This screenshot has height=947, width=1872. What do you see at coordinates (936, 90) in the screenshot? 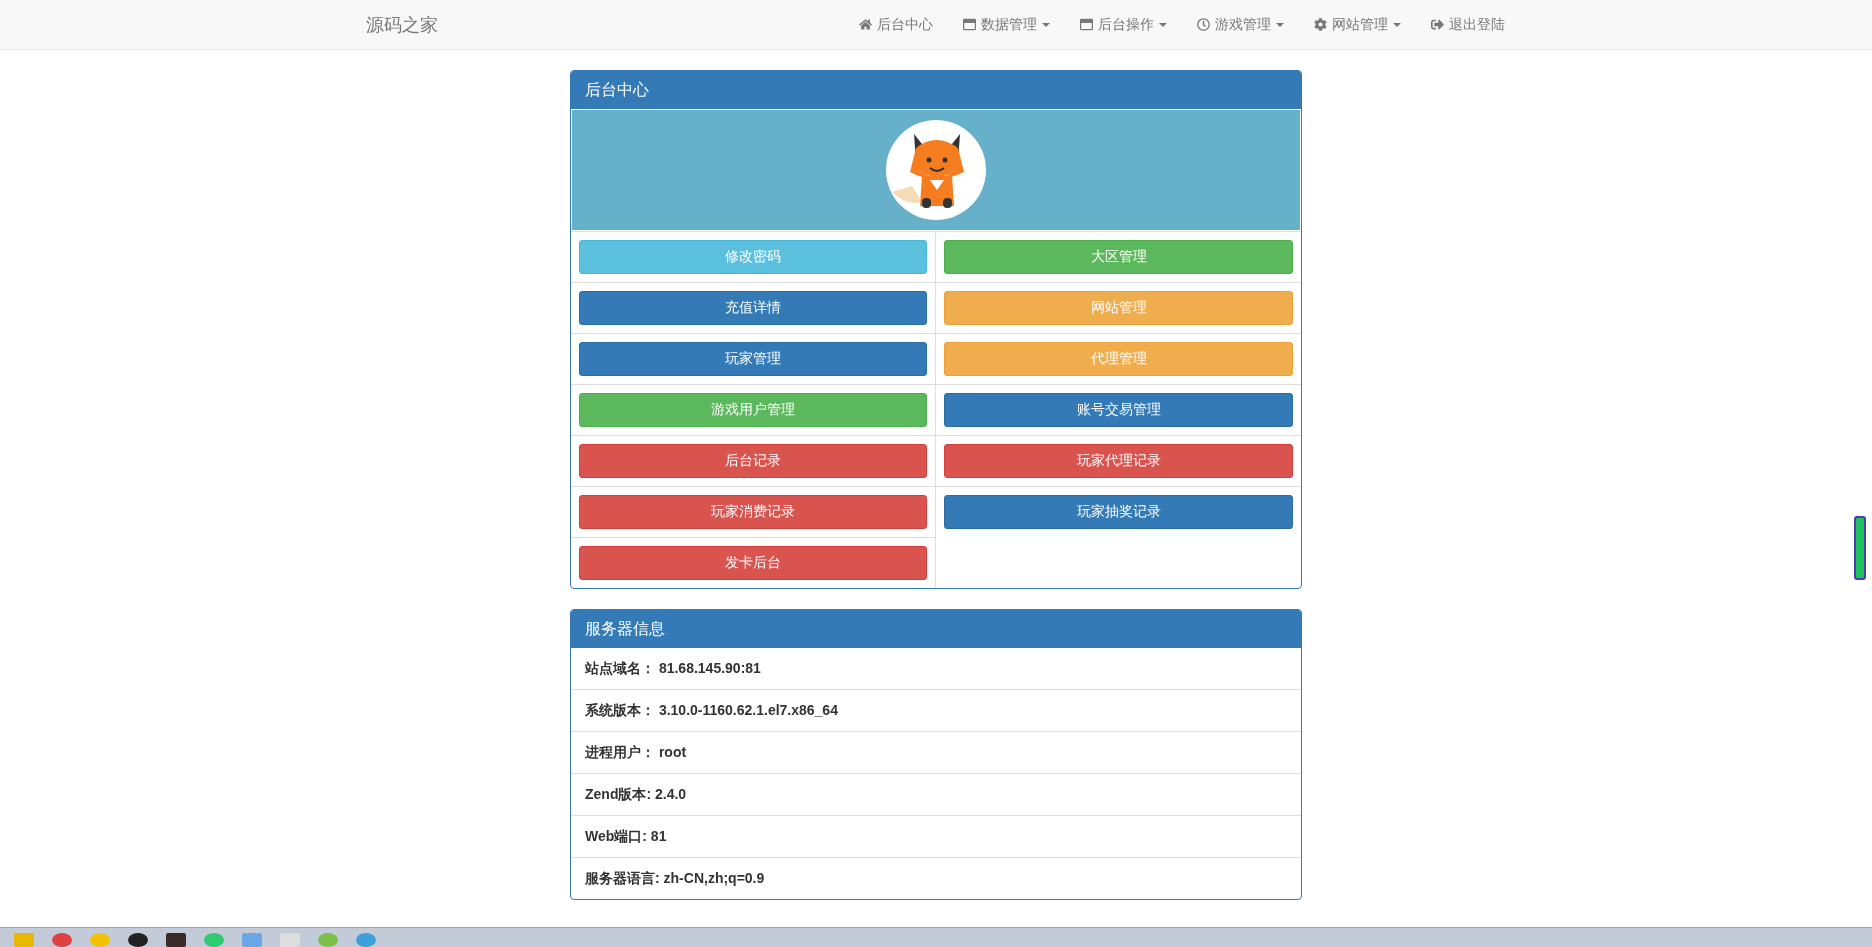
I see `panel-title: 后台中心` at bounding box center [936, 90].